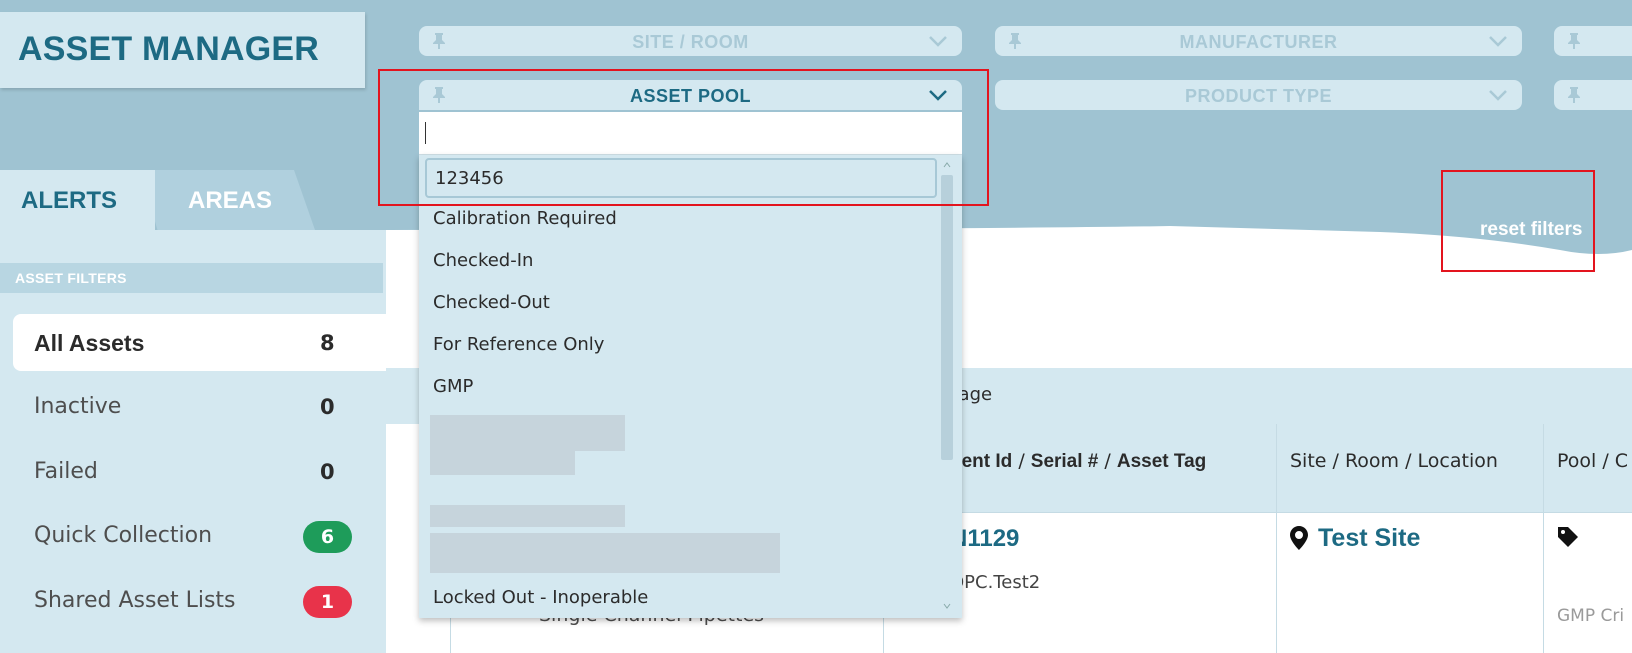 This screenshot has width=1632, height=653. I want to click on sidebar-item-shared-asset-lists: Shared Asset Lists 1, so click(199, 600).